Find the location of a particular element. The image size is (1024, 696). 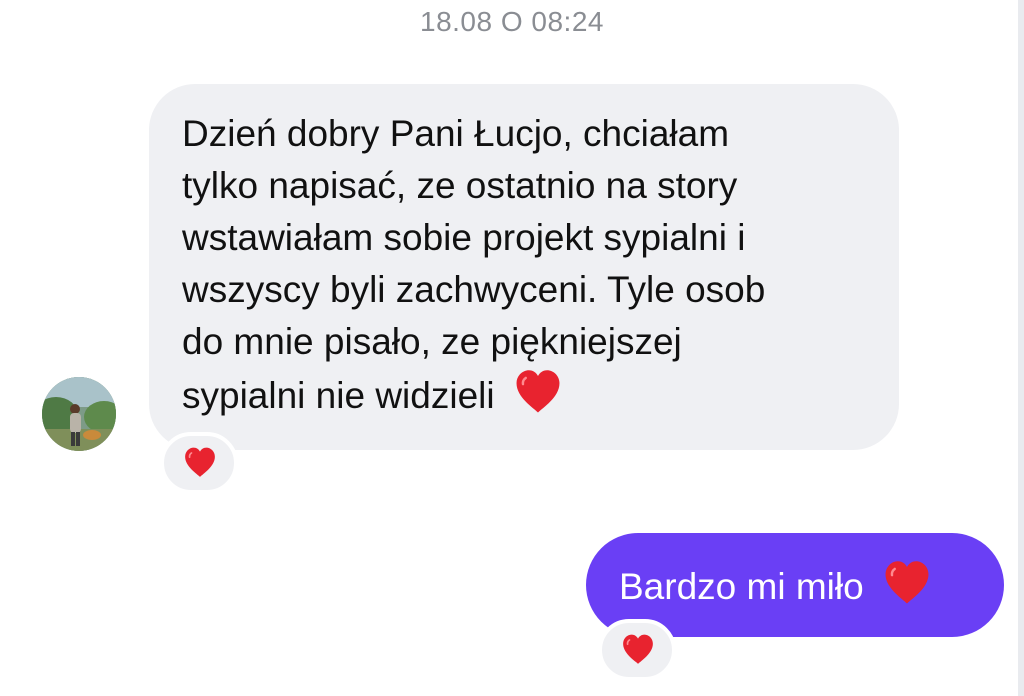

avatar-photo is located at coordinates (79, 414).